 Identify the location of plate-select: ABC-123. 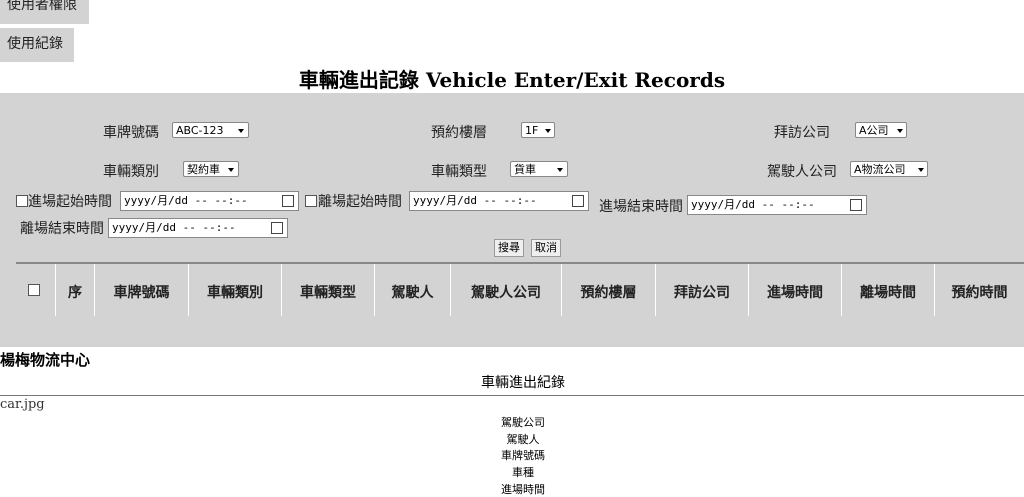
(210, 130).